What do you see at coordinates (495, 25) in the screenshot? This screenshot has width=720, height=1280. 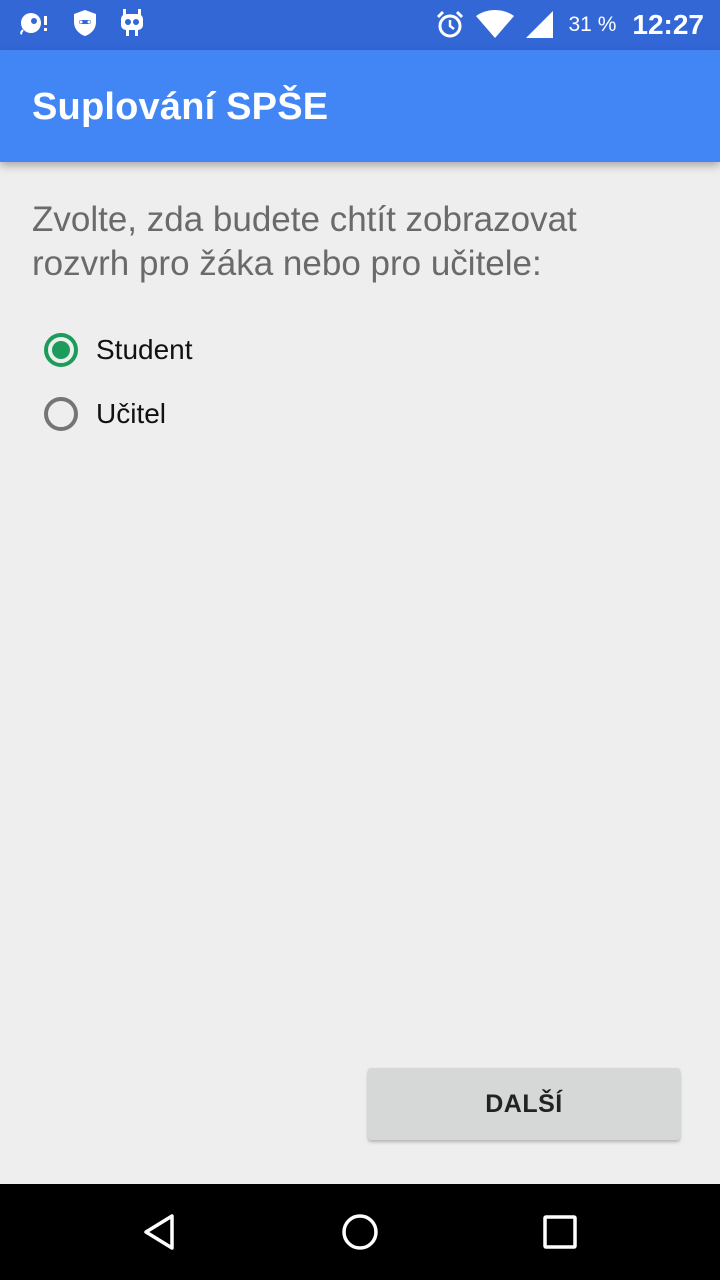 I see `wifi-icon` at bounding box center [495, 25].